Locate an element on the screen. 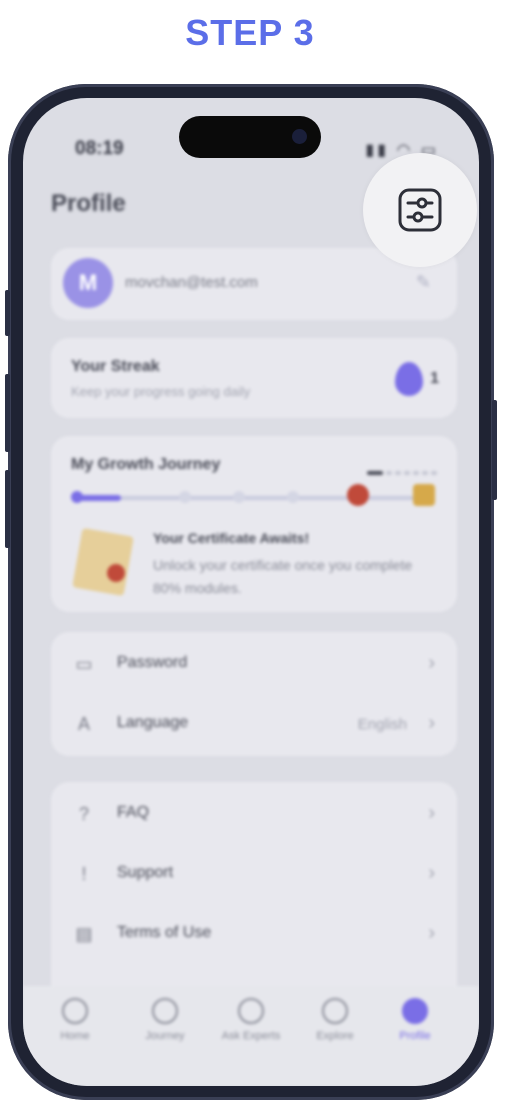 Image resolution: width=528 pixels, height=1106 pixels. help-row-terms: ▤ Terms of Use › is located at coordinates (254, 934).